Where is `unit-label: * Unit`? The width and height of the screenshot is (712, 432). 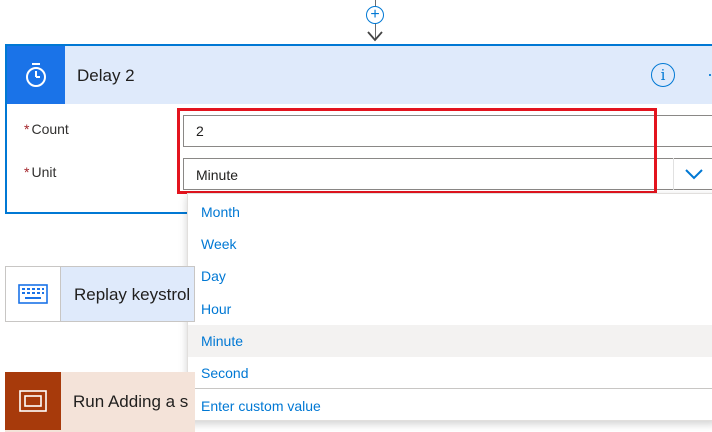 unit-label: * Unit is located at coordinates (40, 172).